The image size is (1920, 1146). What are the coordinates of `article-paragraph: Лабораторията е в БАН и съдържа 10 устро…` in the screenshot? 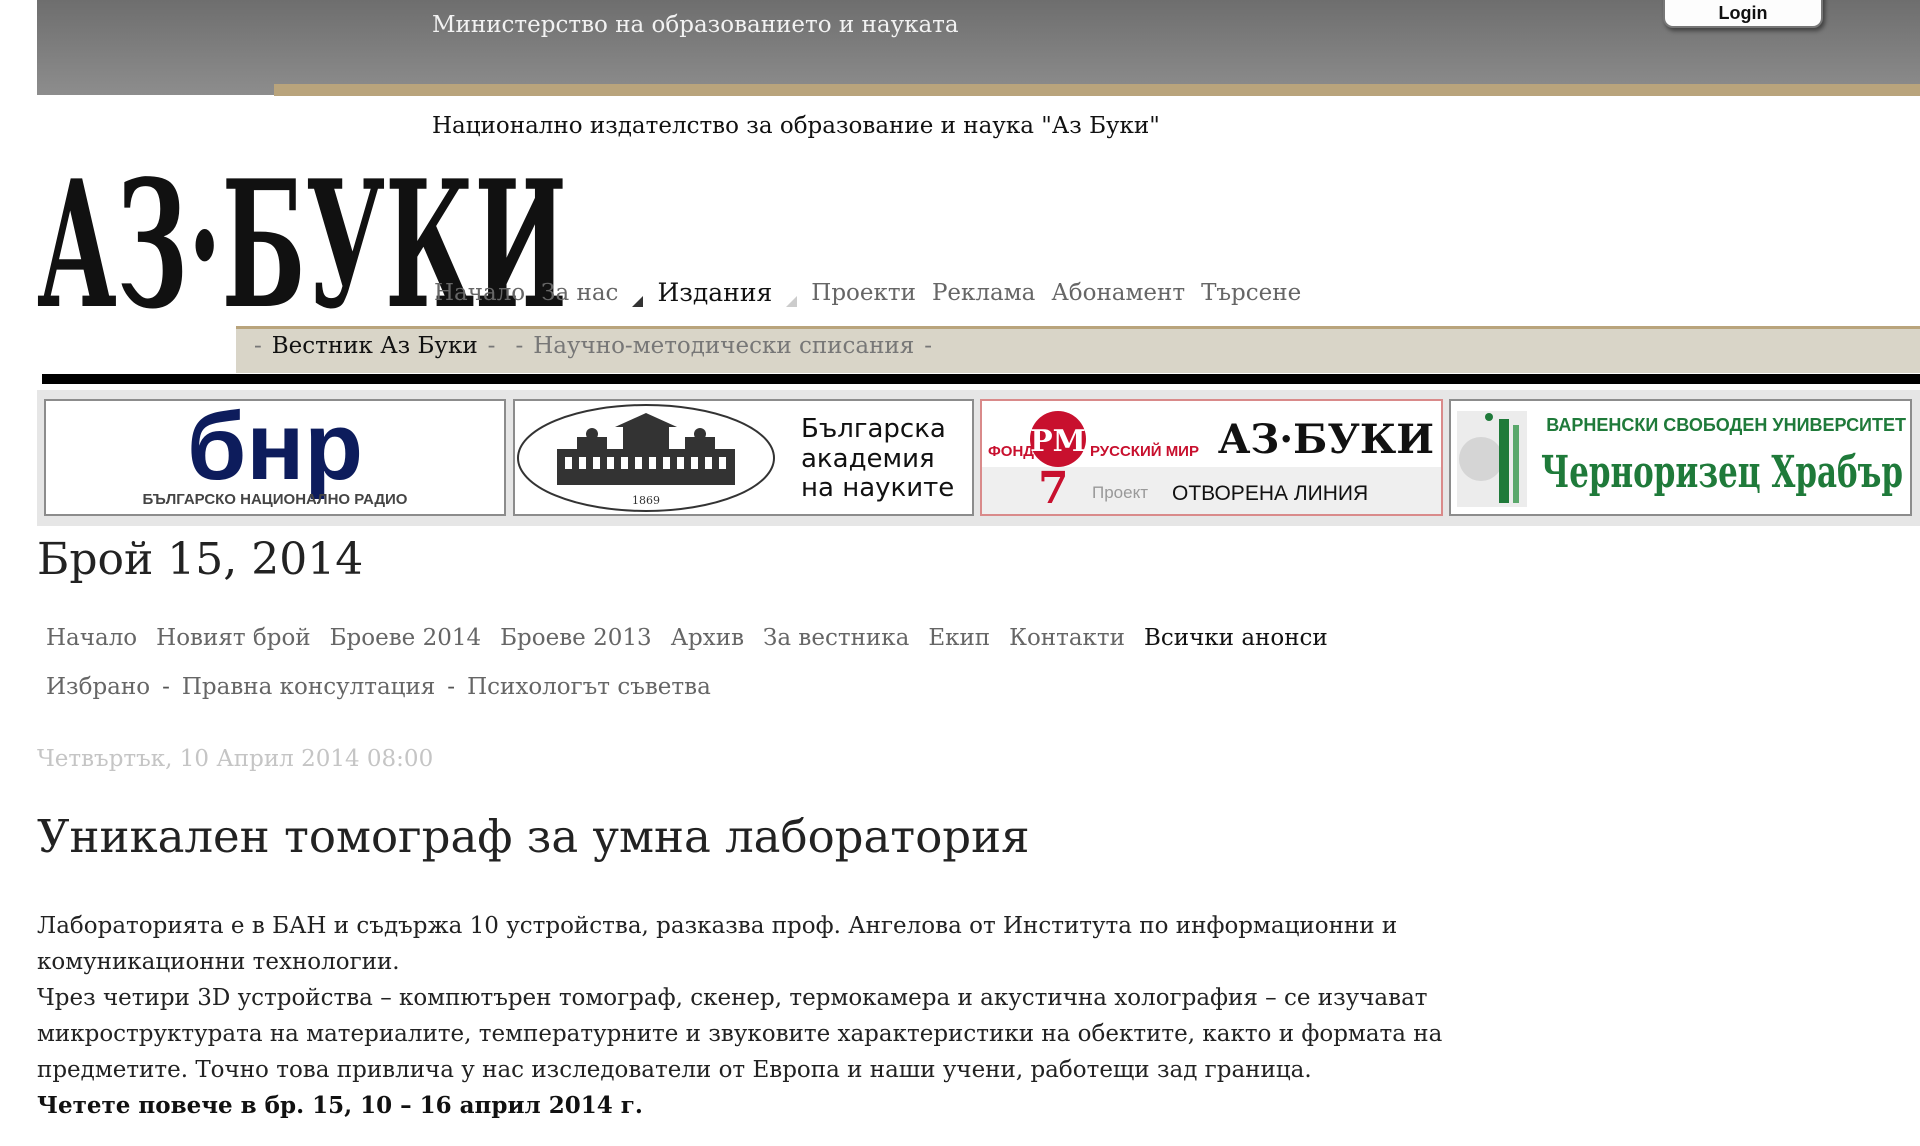 It's located at (717, 944).